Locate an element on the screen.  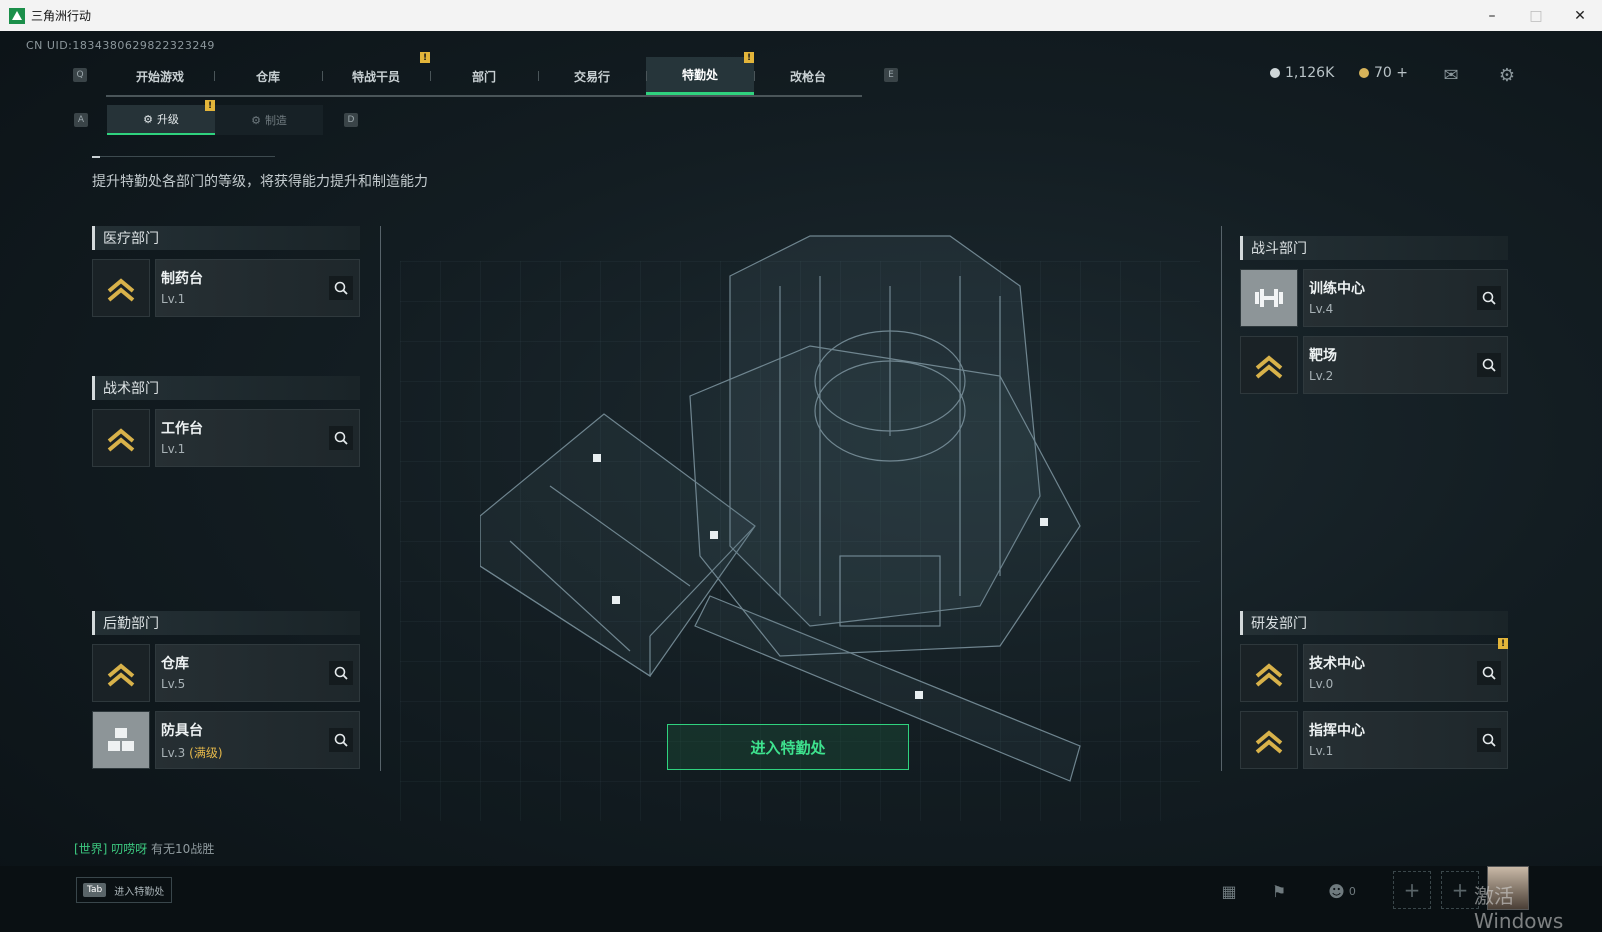
deco-line is located at coordinates (187, 156).